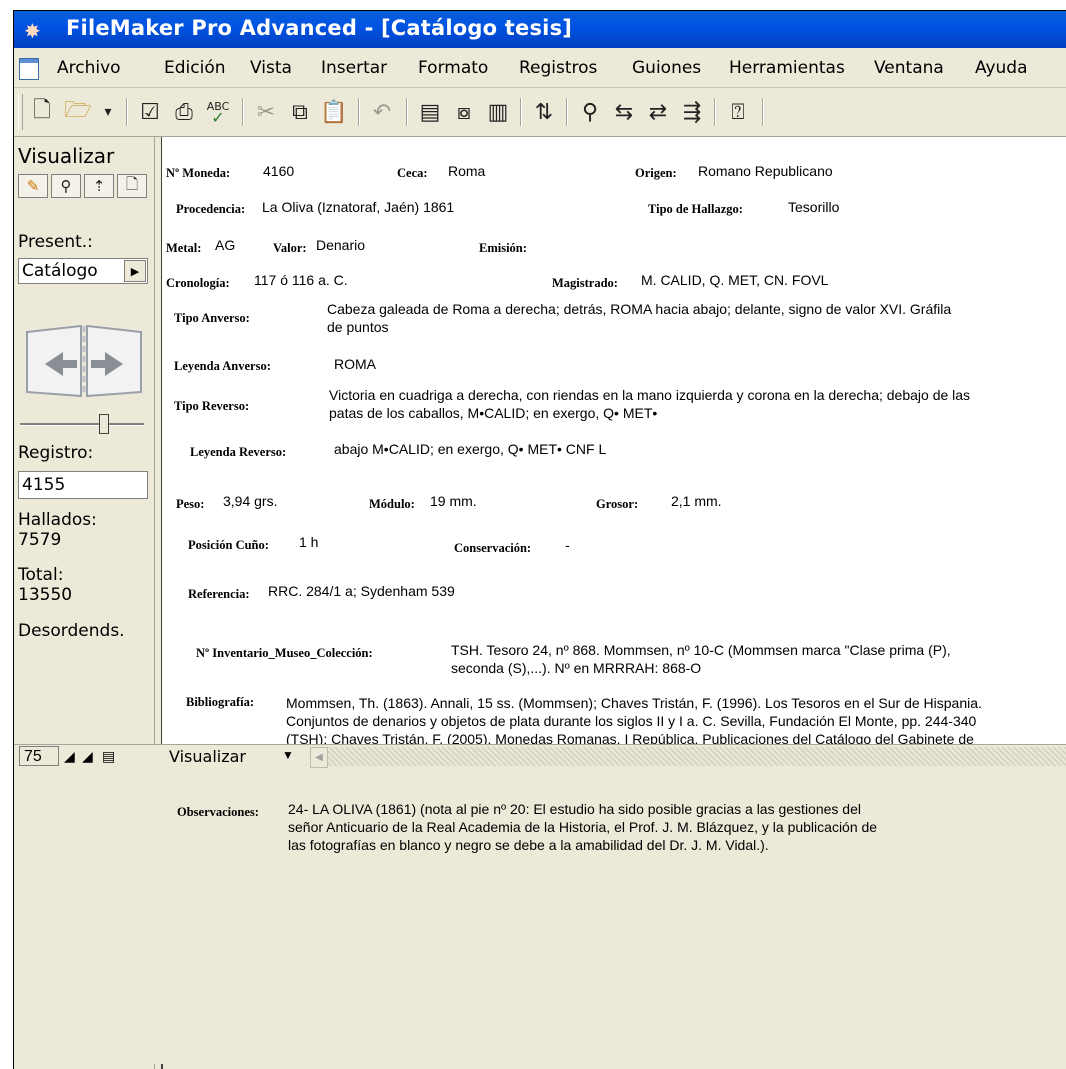 The height and width of the screenshot is (1069, 1066). What do you see at coordinates (89, 68) in the screenshot?
I see `menu-archivo: Archivo` at bounding box center [89, 68].